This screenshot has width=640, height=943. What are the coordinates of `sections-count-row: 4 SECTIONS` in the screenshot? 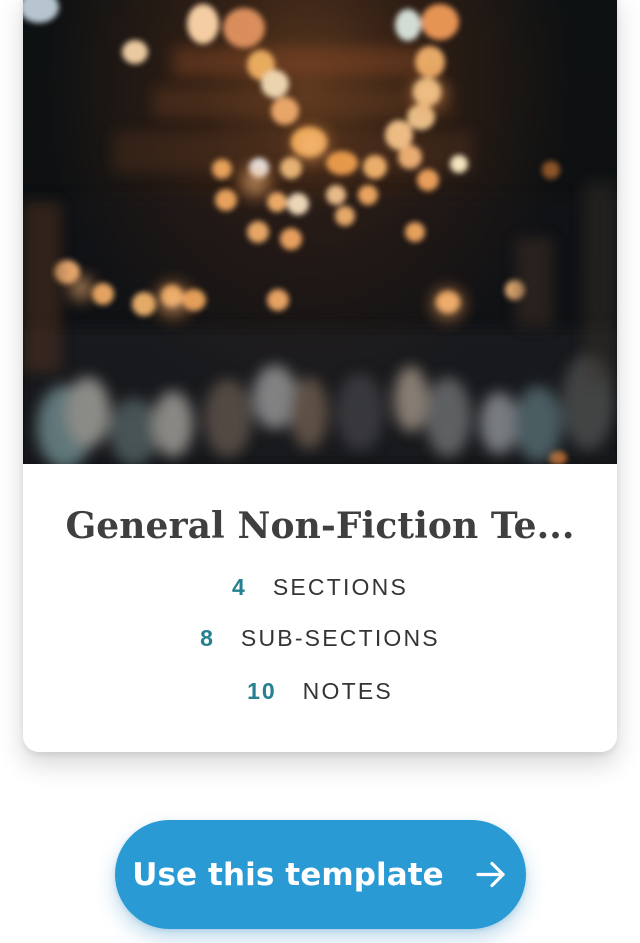 It's located at (320, 587).